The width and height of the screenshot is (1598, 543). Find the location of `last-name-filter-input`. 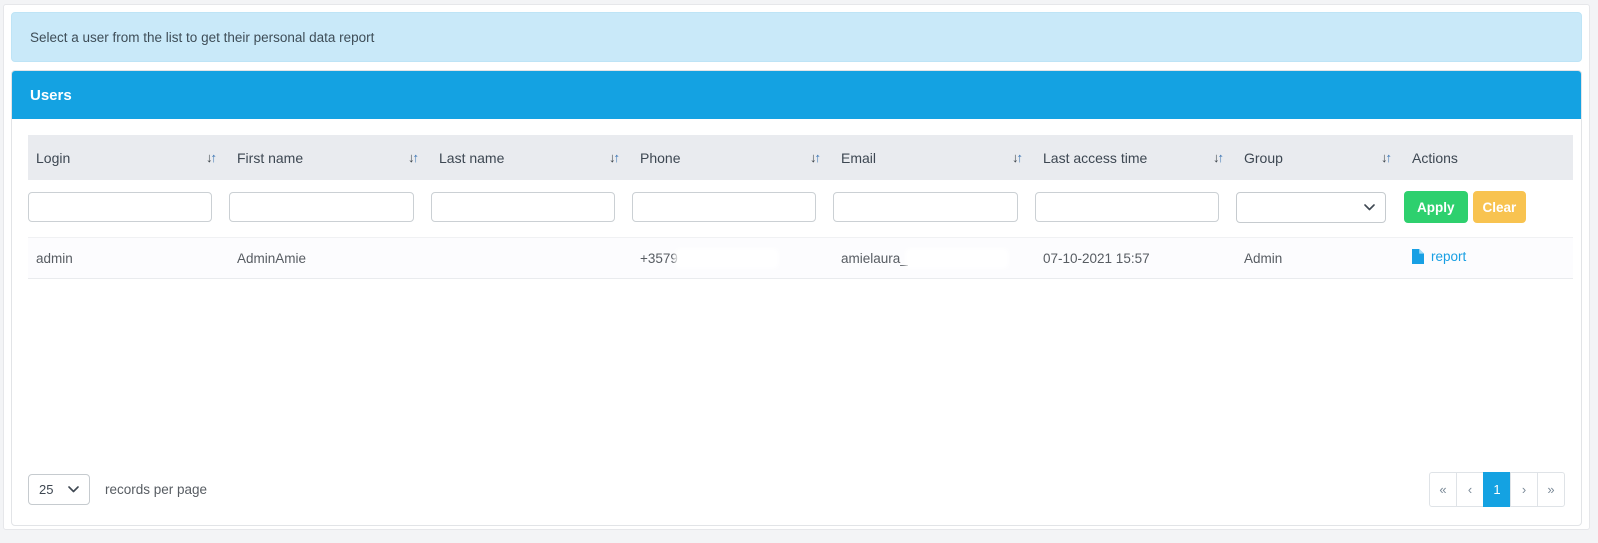

last-name-filter-input is located at coordinates (523, 207).